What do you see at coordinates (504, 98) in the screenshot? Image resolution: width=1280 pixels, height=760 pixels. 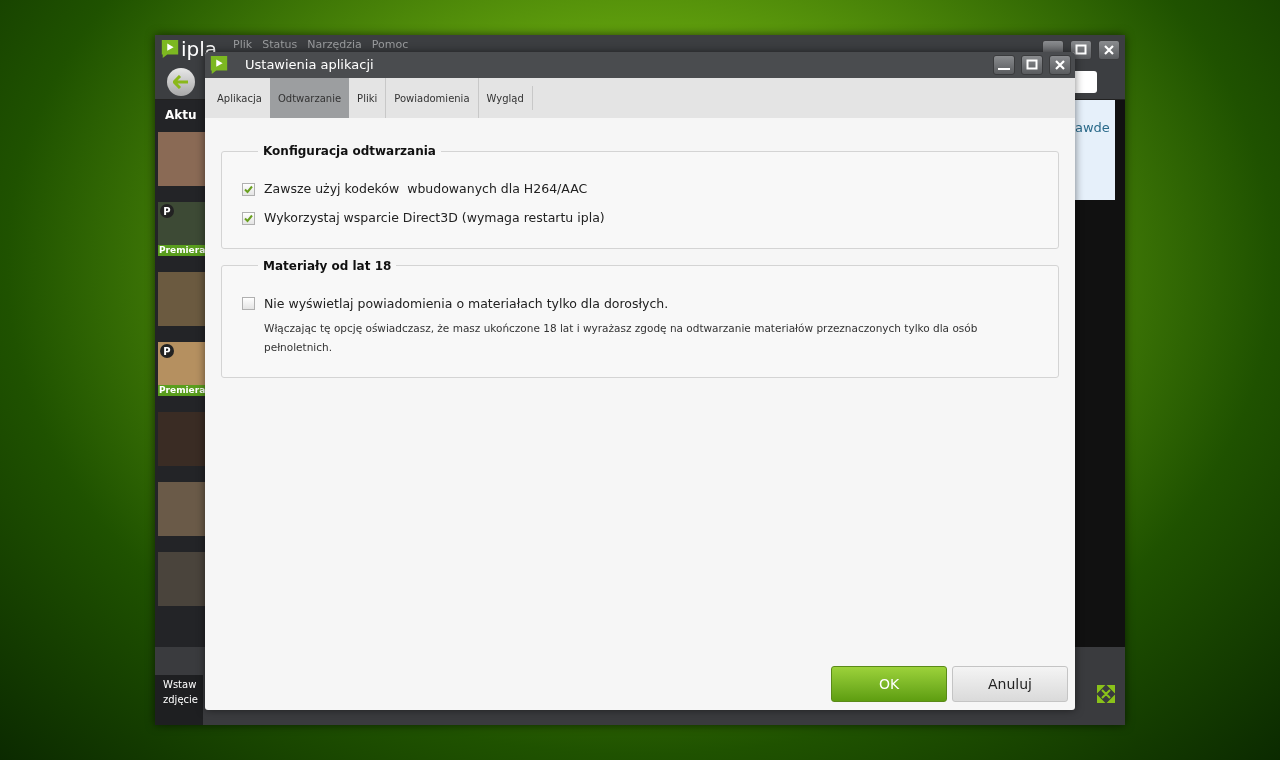 I see `settings-tab: Wygląd` at bounding box center [504, 98].